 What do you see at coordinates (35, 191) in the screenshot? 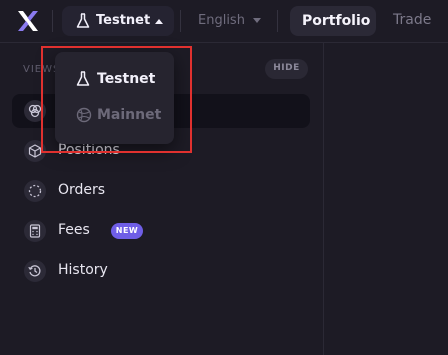
I see `dashed-circle-icon` at bounding box center [35, 191].